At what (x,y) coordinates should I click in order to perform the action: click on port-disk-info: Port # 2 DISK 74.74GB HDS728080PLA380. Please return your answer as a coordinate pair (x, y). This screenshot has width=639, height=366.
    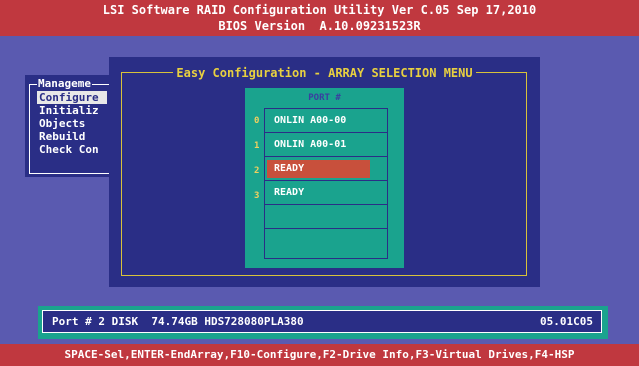
    Looking at the image, I should click on (178, 321).